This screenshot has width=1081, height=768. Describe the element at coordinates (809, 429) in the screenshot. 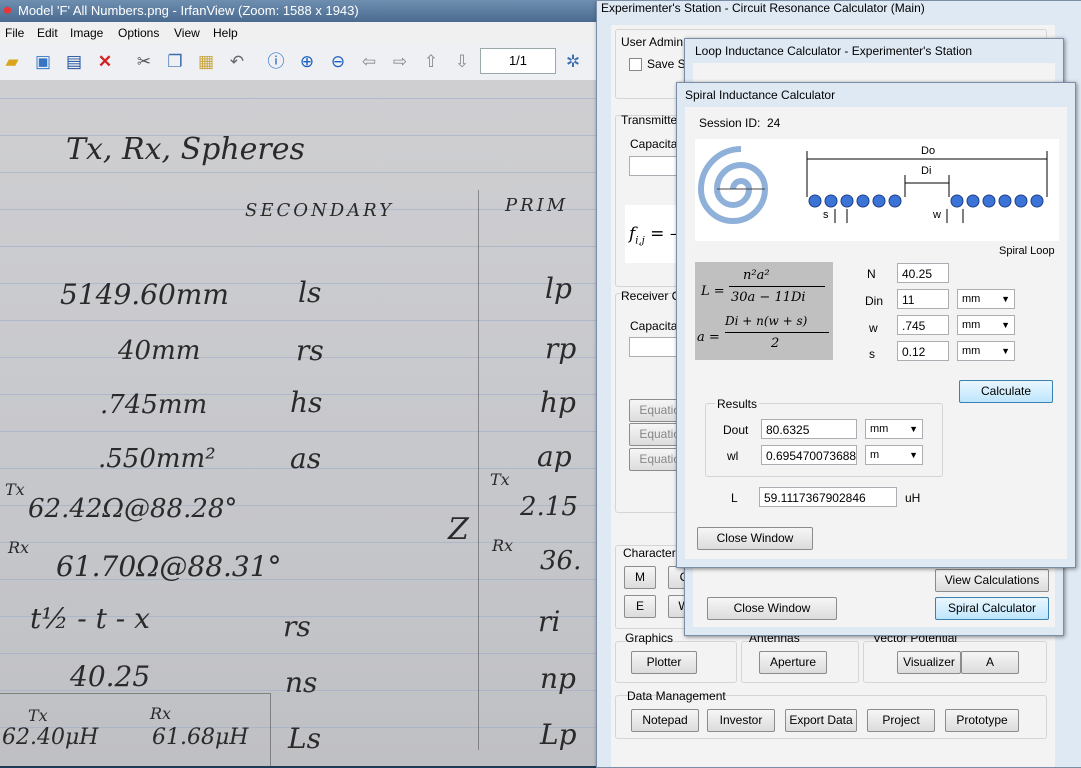

I see `dout-output: 80.6325` at that location.